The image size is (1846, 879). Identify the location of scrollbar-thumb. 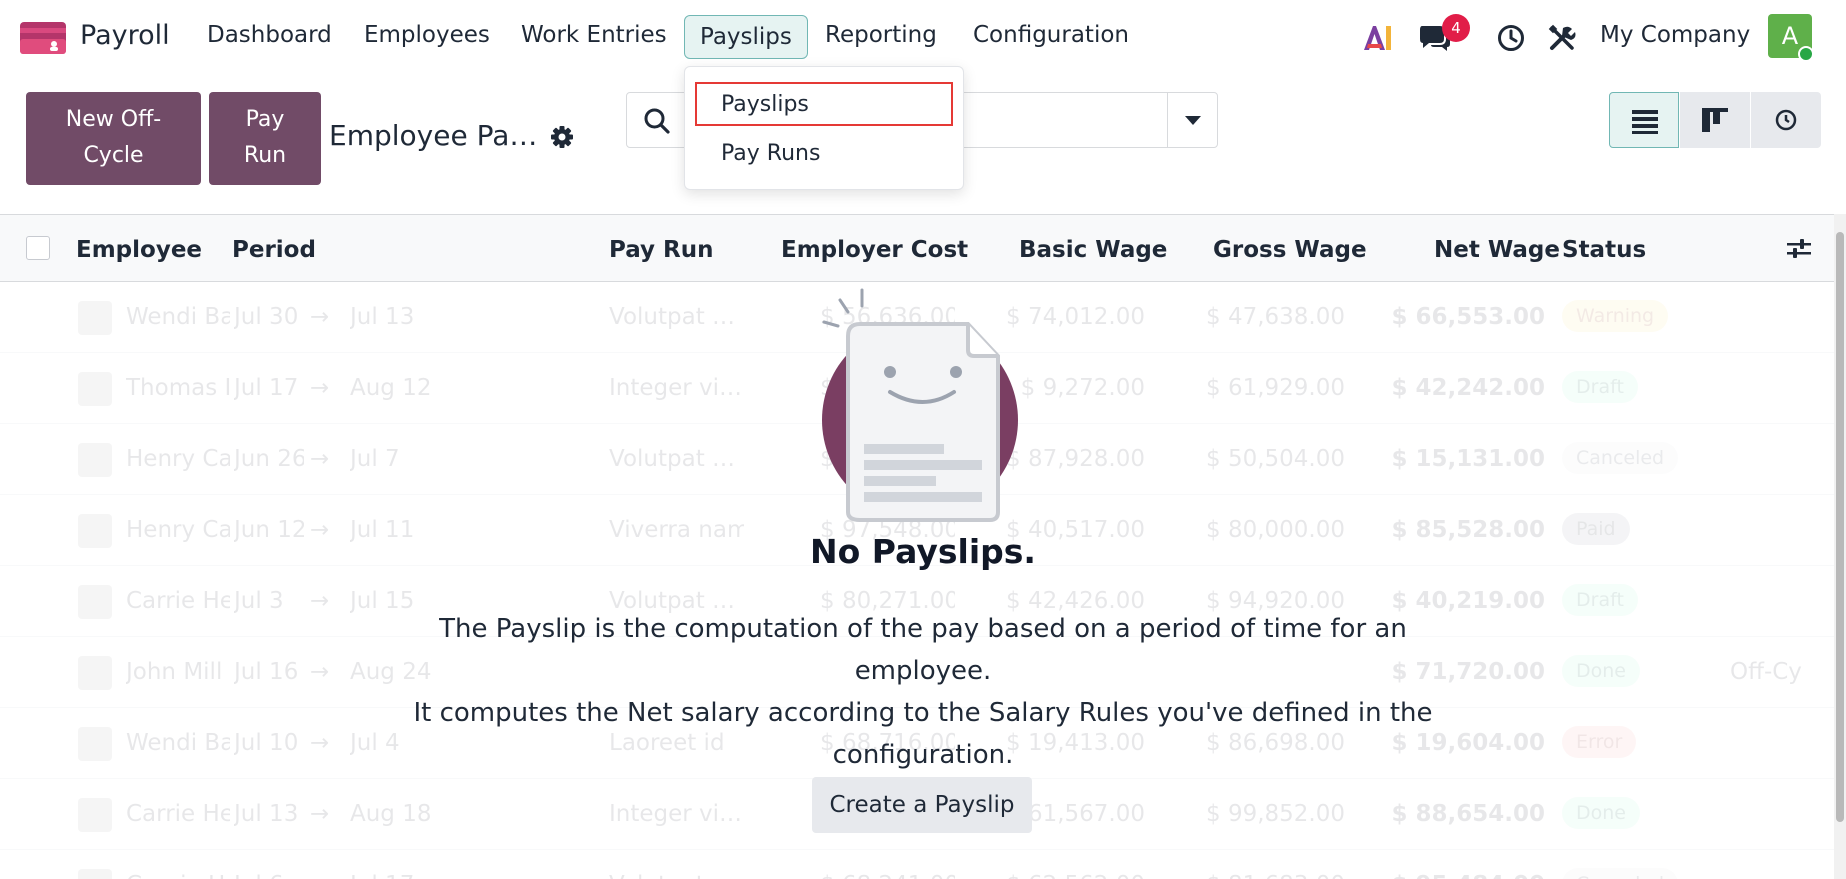
(1840, 527).